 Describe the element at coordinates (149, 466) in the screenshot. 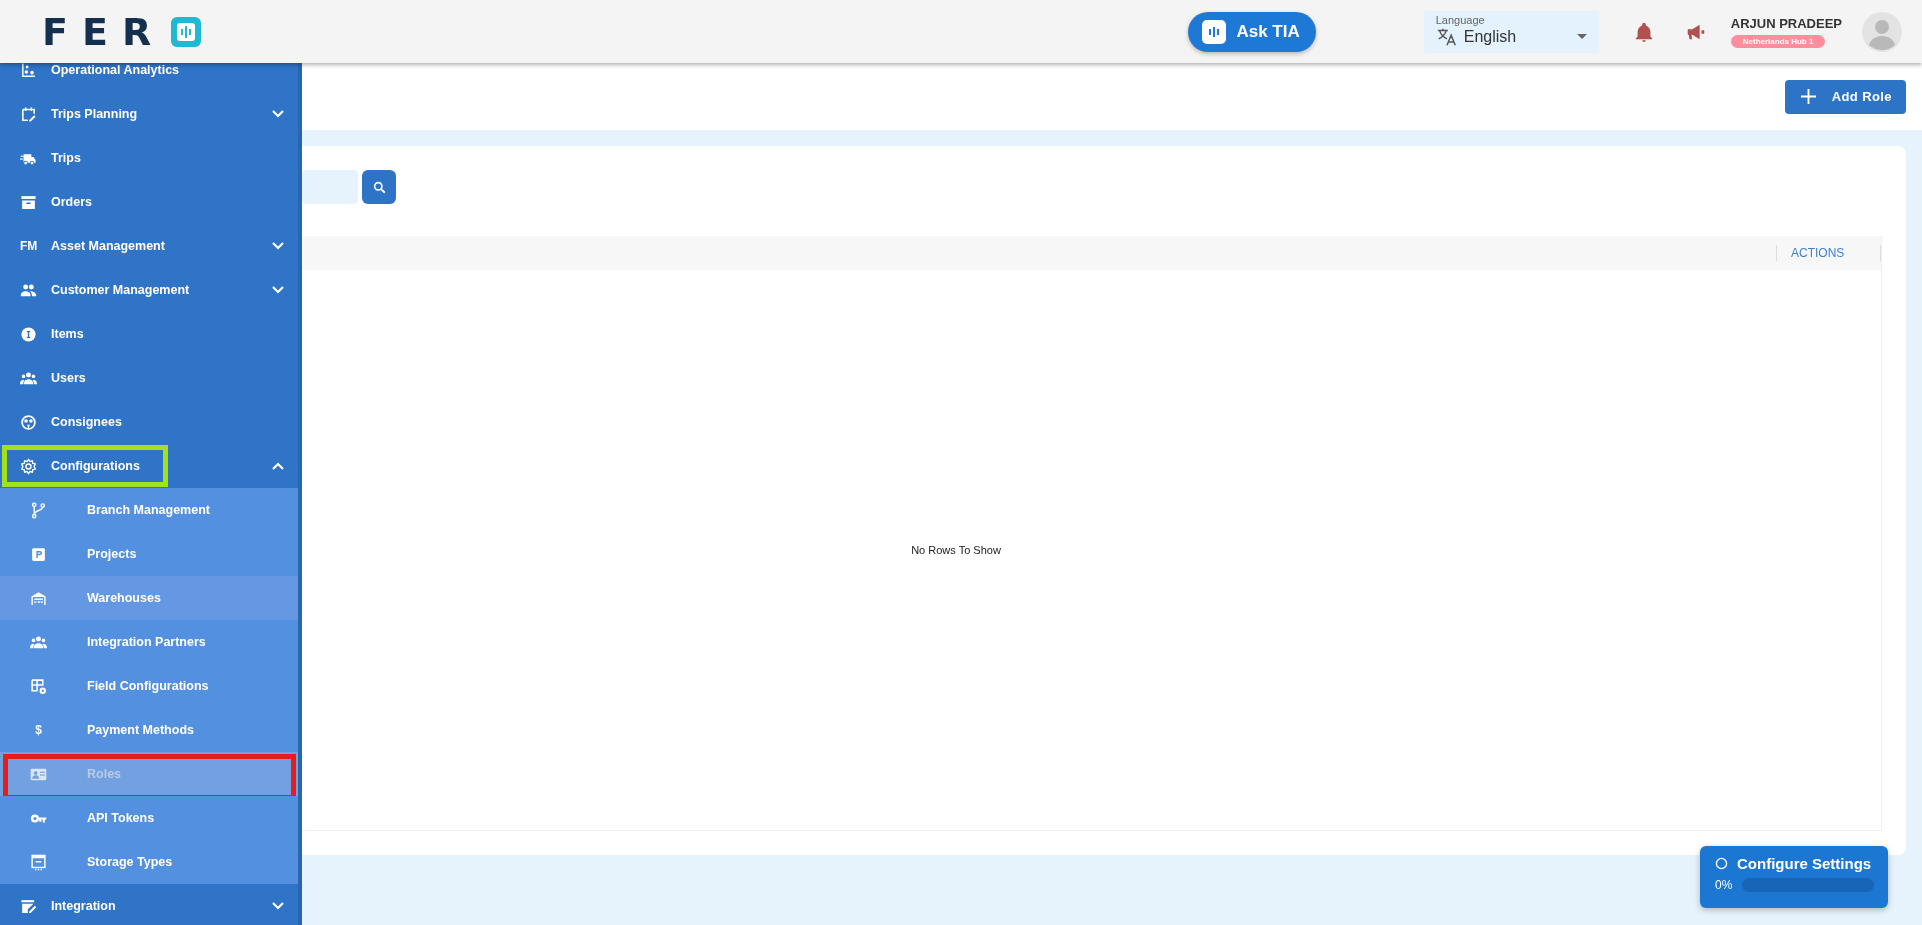

I see `sidebar-item: Configurations` at that location.